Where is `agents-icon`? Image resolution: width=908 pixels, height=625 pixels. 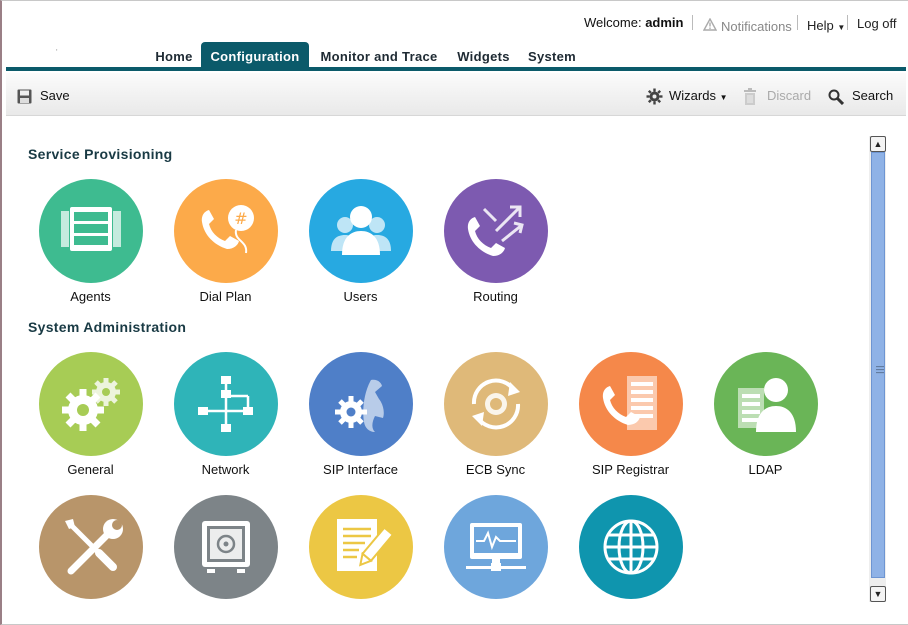
agents-icon is located at coordinates (90, 231).